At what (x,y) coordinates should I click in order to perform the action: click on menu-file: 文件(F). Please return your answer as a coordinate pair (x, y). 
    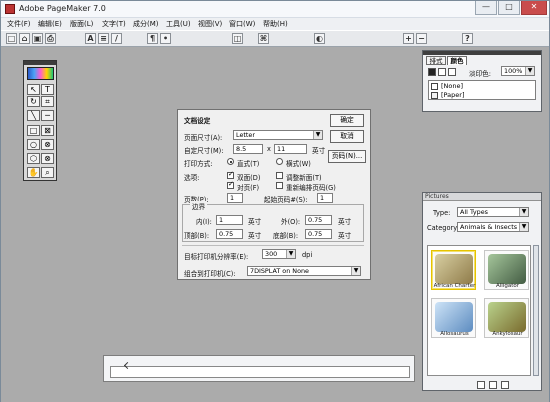
    Looking at the image, I should click on (19, 24).